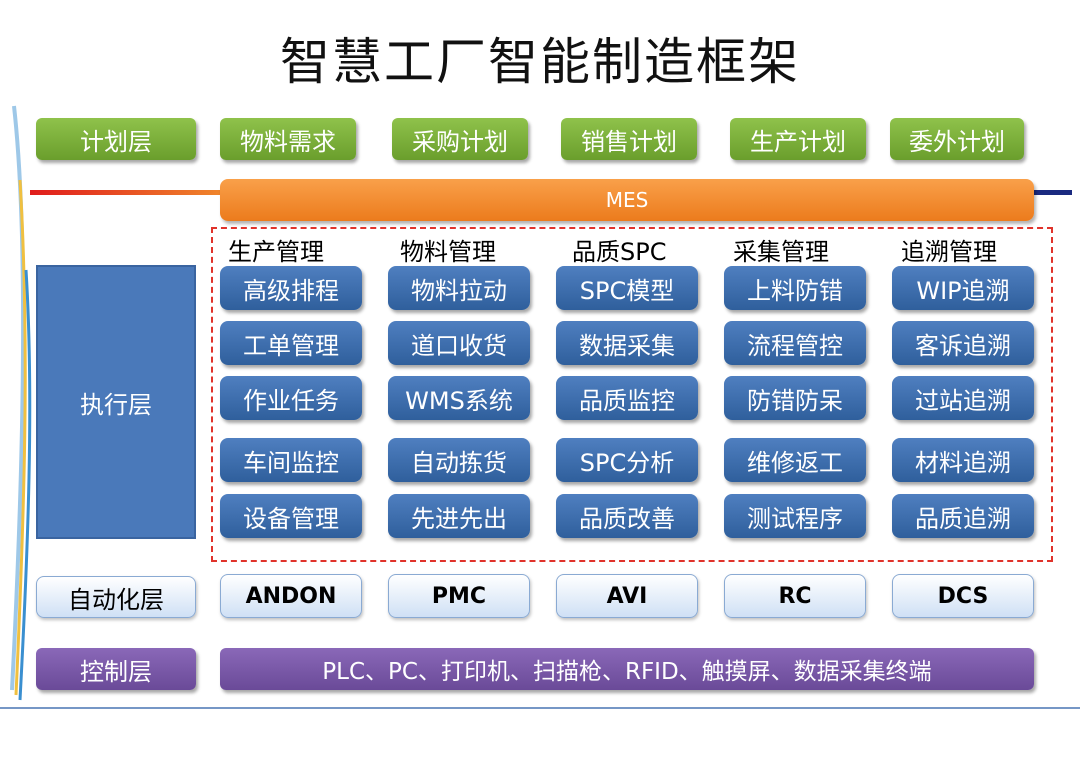  What do you see at coordinates (130, 192) in the screenshot?
I see `mes-line-left` at bounding box center [130, 192].